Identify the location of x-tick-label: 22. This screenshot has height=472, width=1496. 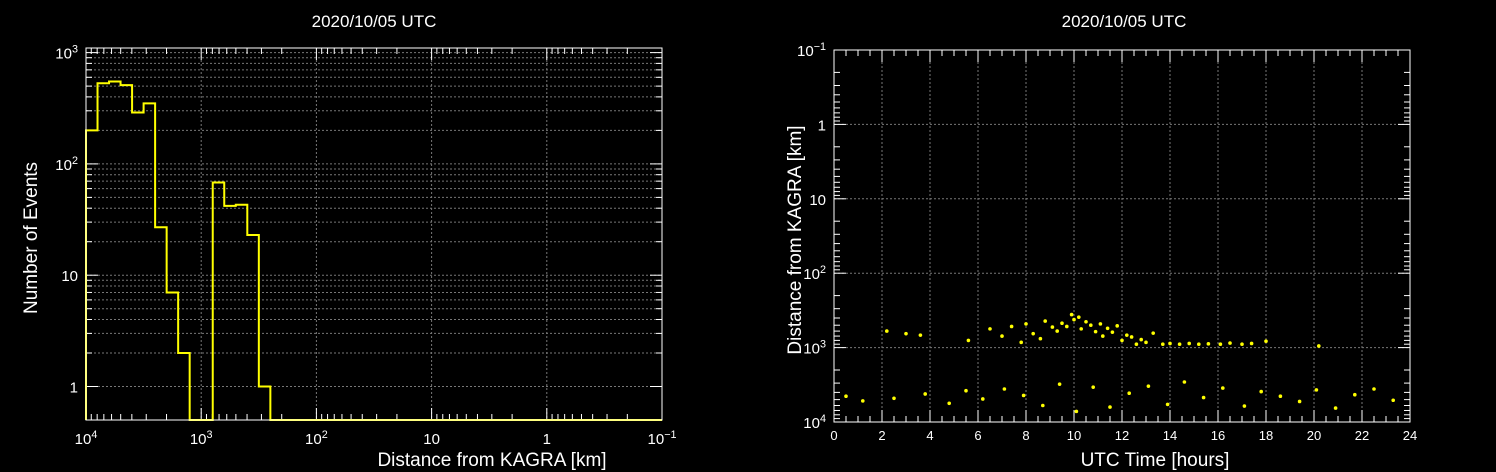
(1362, 435).